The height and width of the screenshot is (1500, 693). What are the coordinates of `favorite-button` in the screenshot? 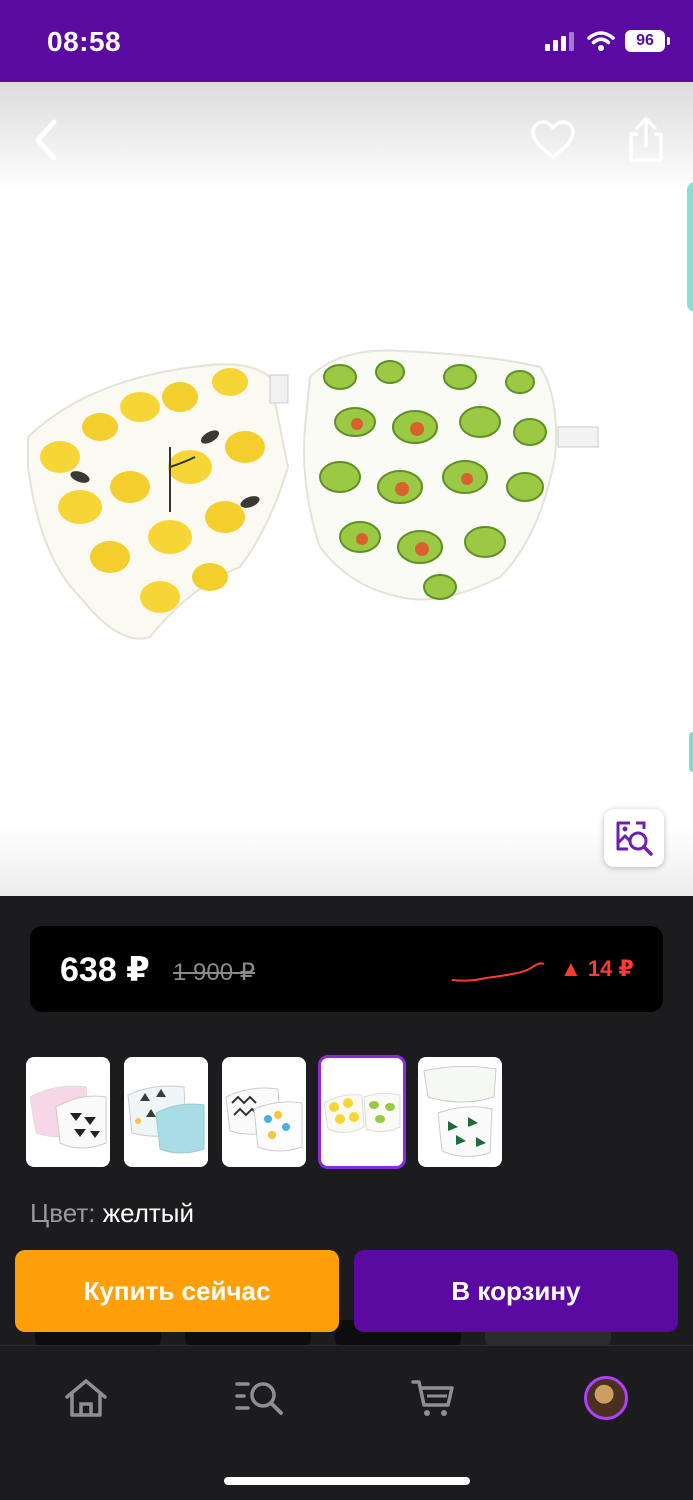 It's located at (553, 140).